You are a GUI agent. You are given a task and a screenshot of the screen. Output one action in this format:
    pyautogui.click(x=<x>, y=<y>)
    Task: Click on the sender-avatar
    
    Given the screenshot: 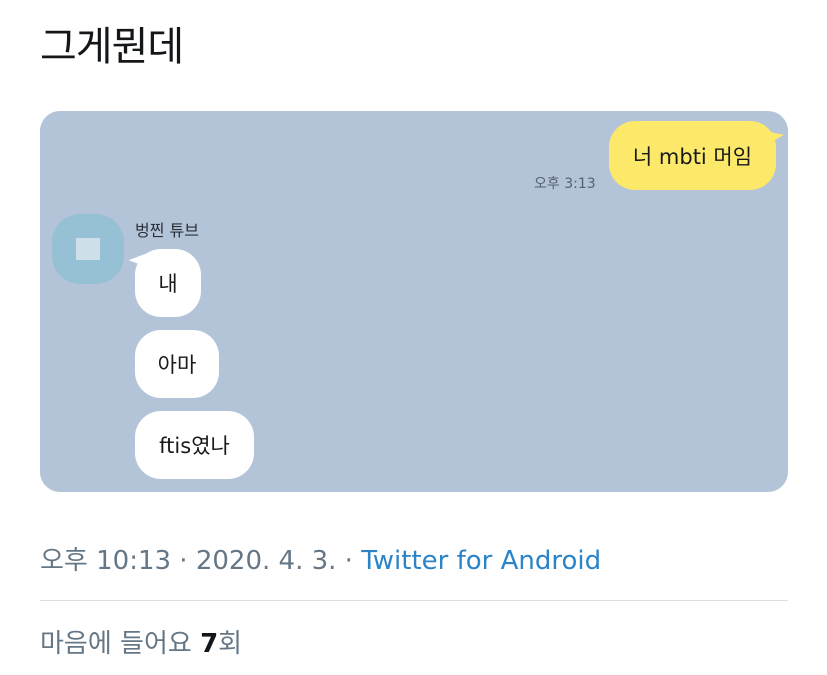 What is the action you would take?
    pyautogui.click(x=88, y=249)
    